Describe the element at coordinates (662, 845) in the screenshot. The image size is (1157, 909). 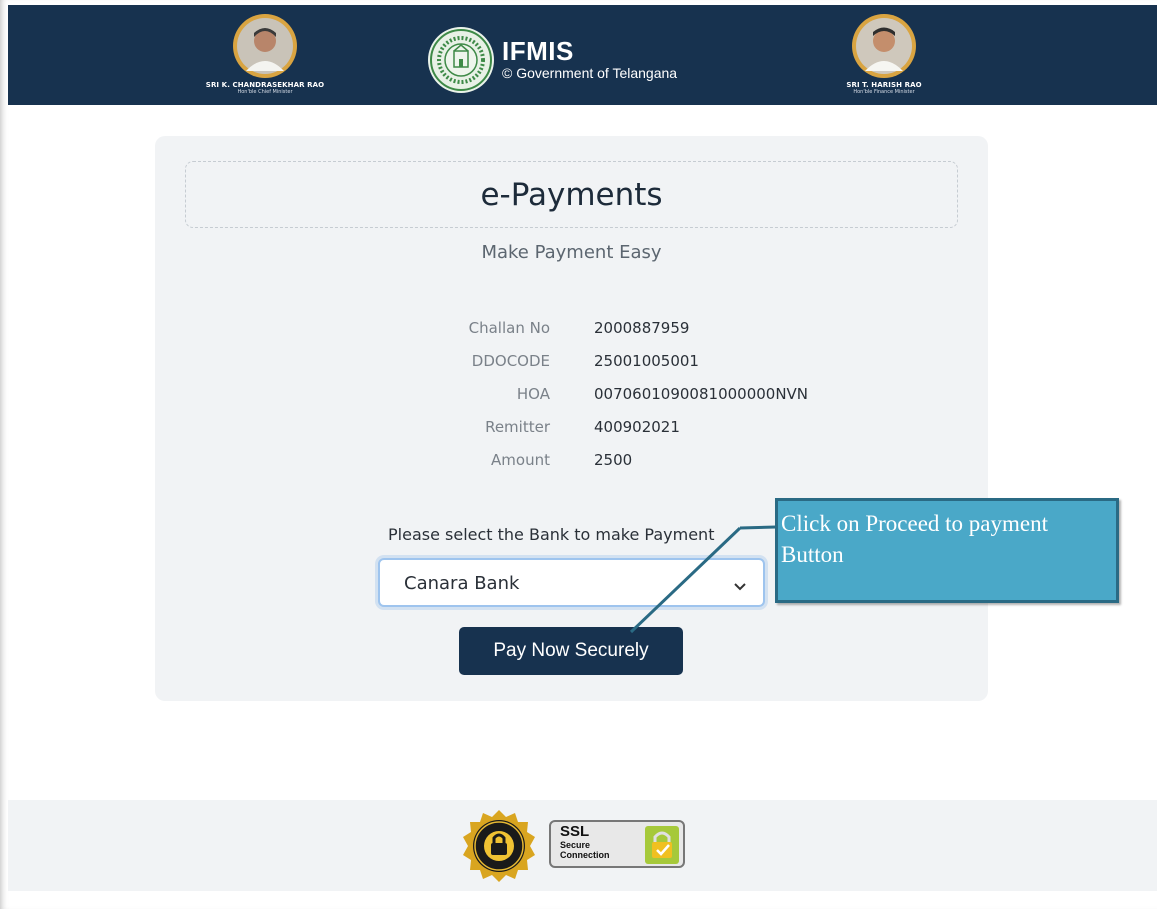
I see `padlock-icon` at that location.